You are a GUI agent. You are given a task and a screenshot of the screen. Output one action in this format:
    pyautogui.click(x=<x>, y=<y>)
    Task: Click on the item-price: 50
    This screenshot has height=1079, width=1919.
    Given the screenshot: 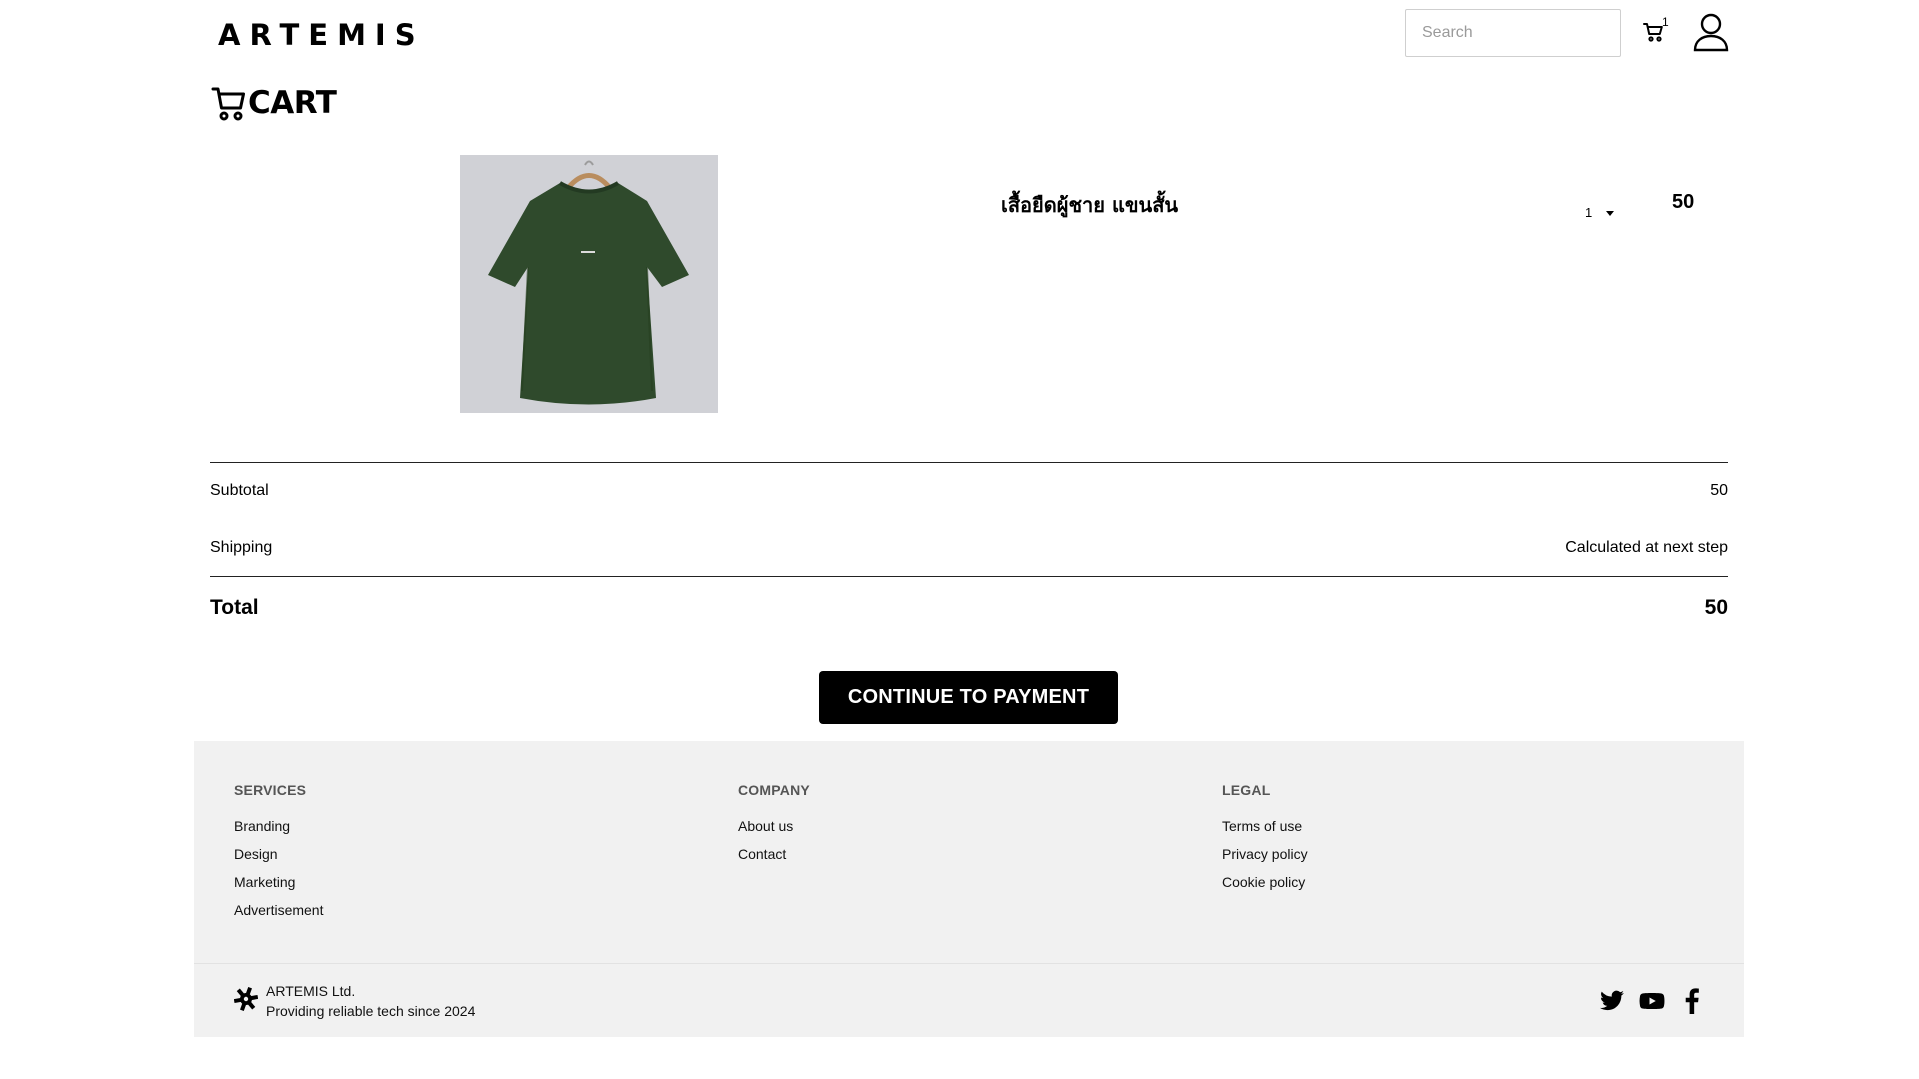 What is the action you would take?
    pyautogui.click(x=1683, y=202)
    